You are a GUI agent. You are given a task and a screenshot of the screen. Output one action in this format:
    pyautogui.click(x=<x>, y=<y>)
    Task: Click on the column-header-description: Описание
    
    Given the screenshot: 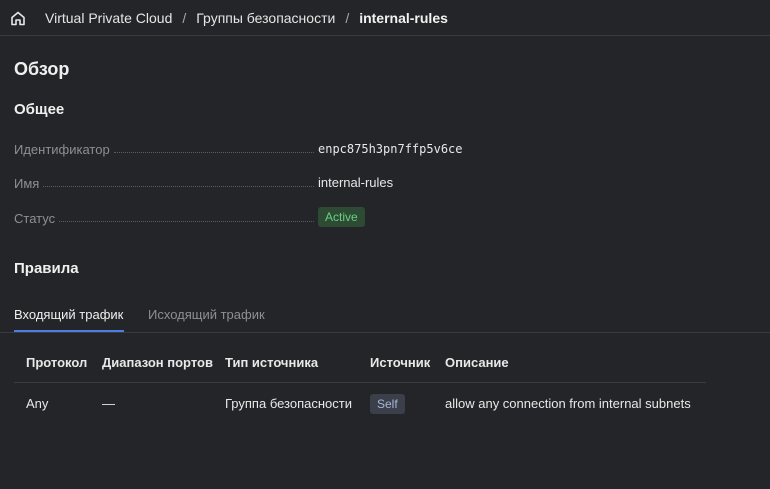 What is the action you would take?
    pyautogui.click(x=477, y=362)
    